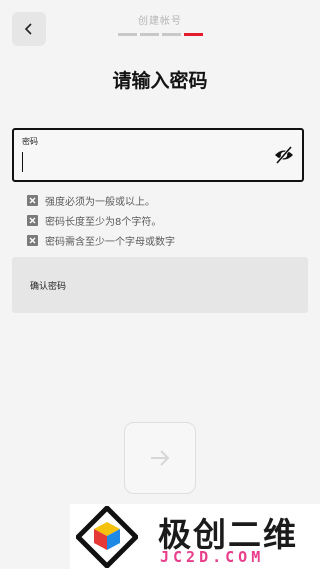 This screenshot has width=320, height=569. What do you see at coordinates (30, 141) in the screenshot?
I see `password-field-label: 密码` at bounding box center [30, 141].